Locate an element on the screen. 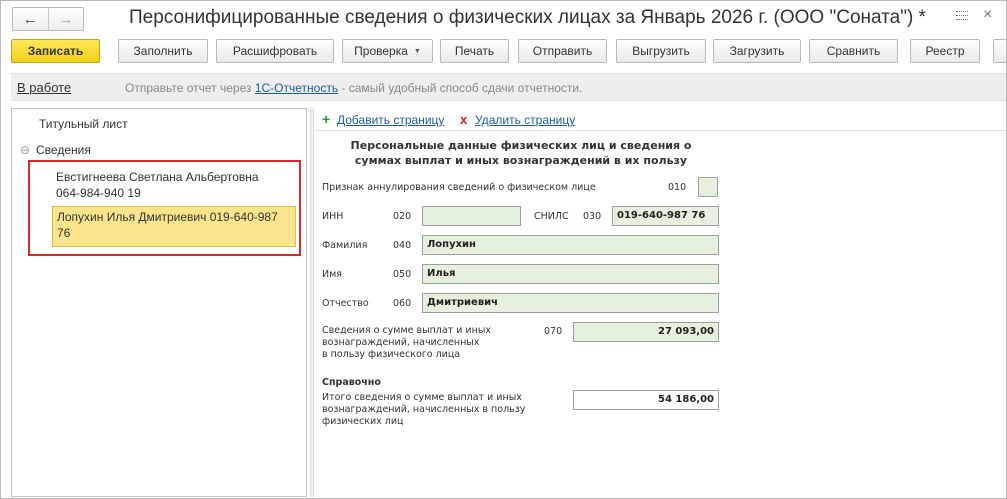 The width and height of the screenshot is (1007, 499). payments-field: 27 093,00 is located at coordinates (646, 332).